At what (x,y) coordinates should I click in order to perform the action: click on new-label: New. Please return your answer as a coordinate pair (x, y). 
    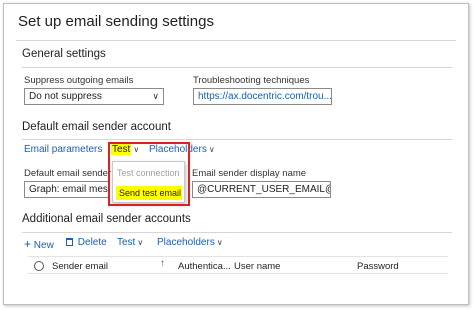
    Looking at the image, I should click on (43, 245).